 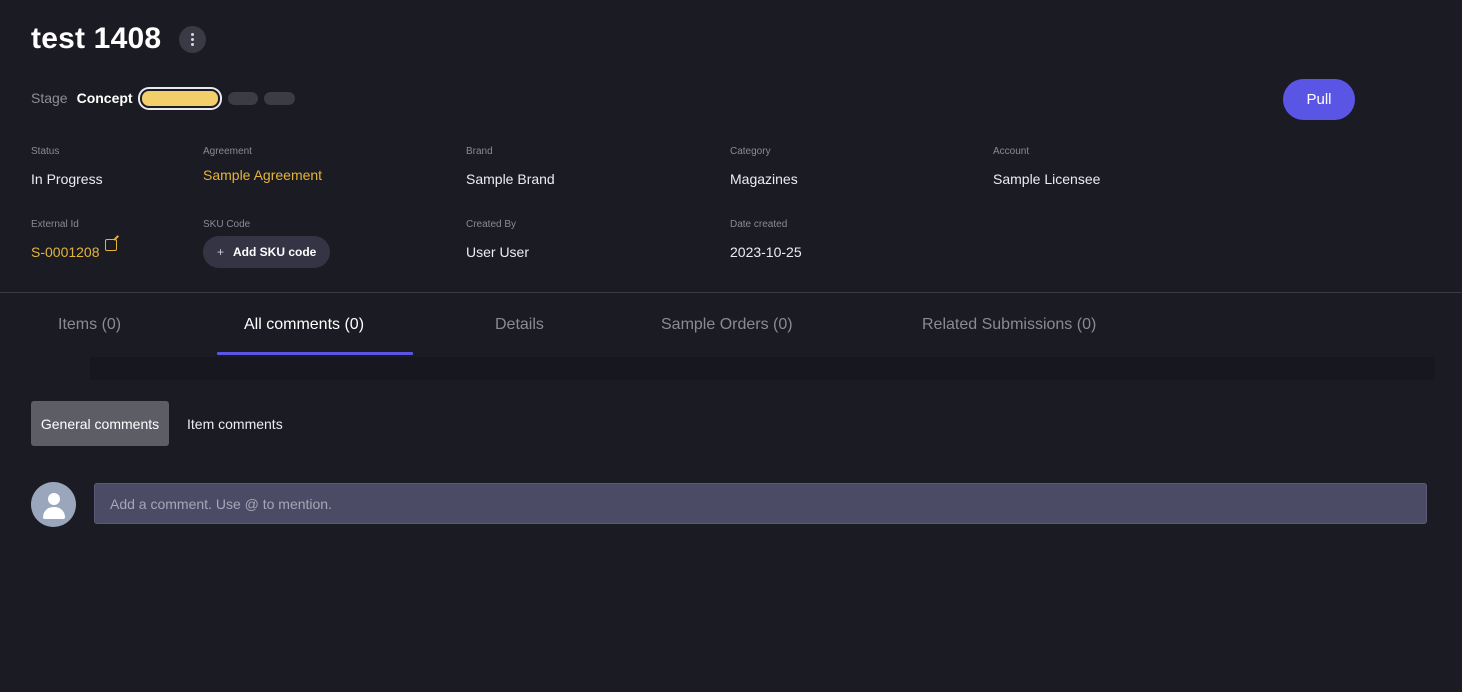 What do you see at coordinates (731, 292) in the screenshot?
I see `header-divider` at bounding box center [731, 292].